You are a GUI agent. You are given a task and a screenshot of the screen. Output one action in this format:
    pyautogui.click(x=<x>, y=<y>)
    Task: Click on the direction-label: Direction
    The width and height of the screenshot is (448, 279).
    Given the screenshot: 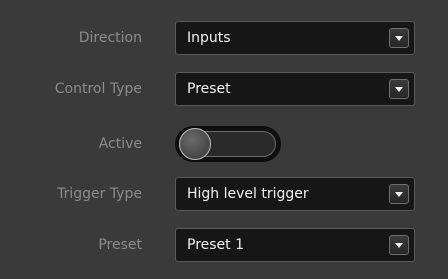 What is the action you would take?
    pyautogui.click(x=110, y=38)
    